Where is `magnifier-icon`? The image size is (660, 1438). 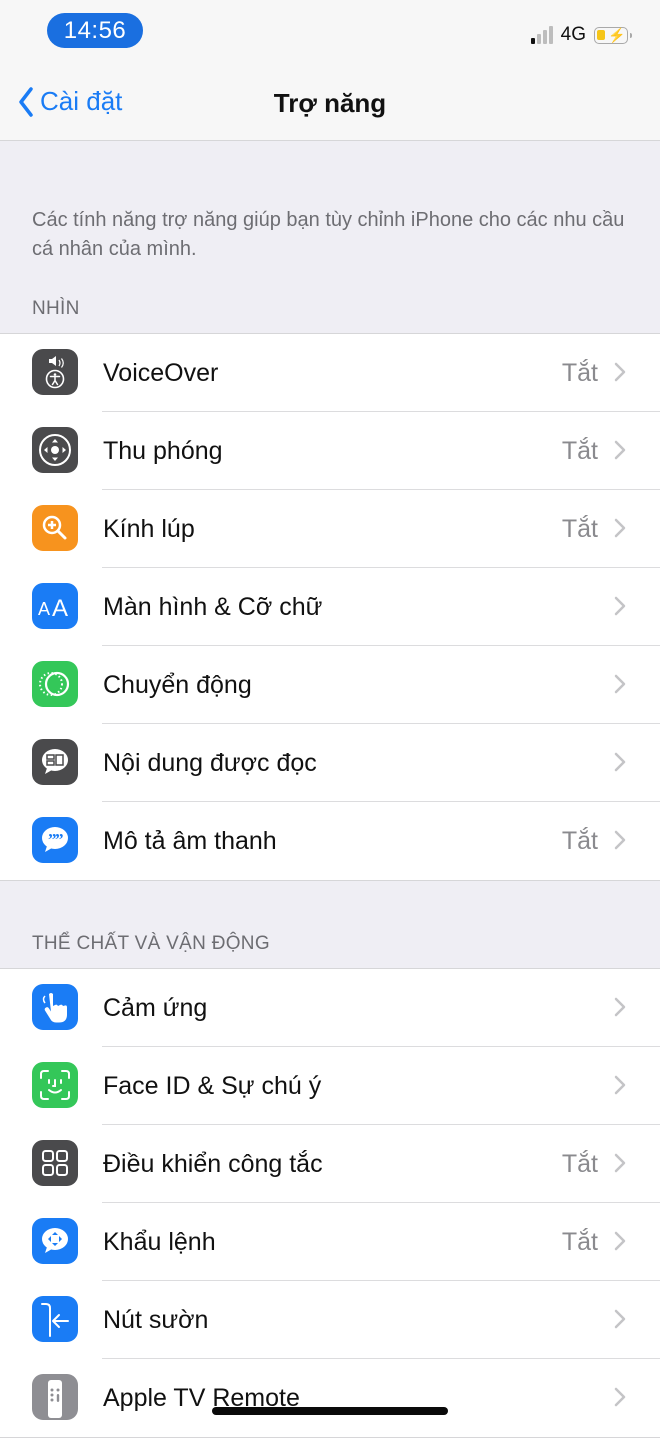 magnifier-icon is located at coordinates (55, 528).